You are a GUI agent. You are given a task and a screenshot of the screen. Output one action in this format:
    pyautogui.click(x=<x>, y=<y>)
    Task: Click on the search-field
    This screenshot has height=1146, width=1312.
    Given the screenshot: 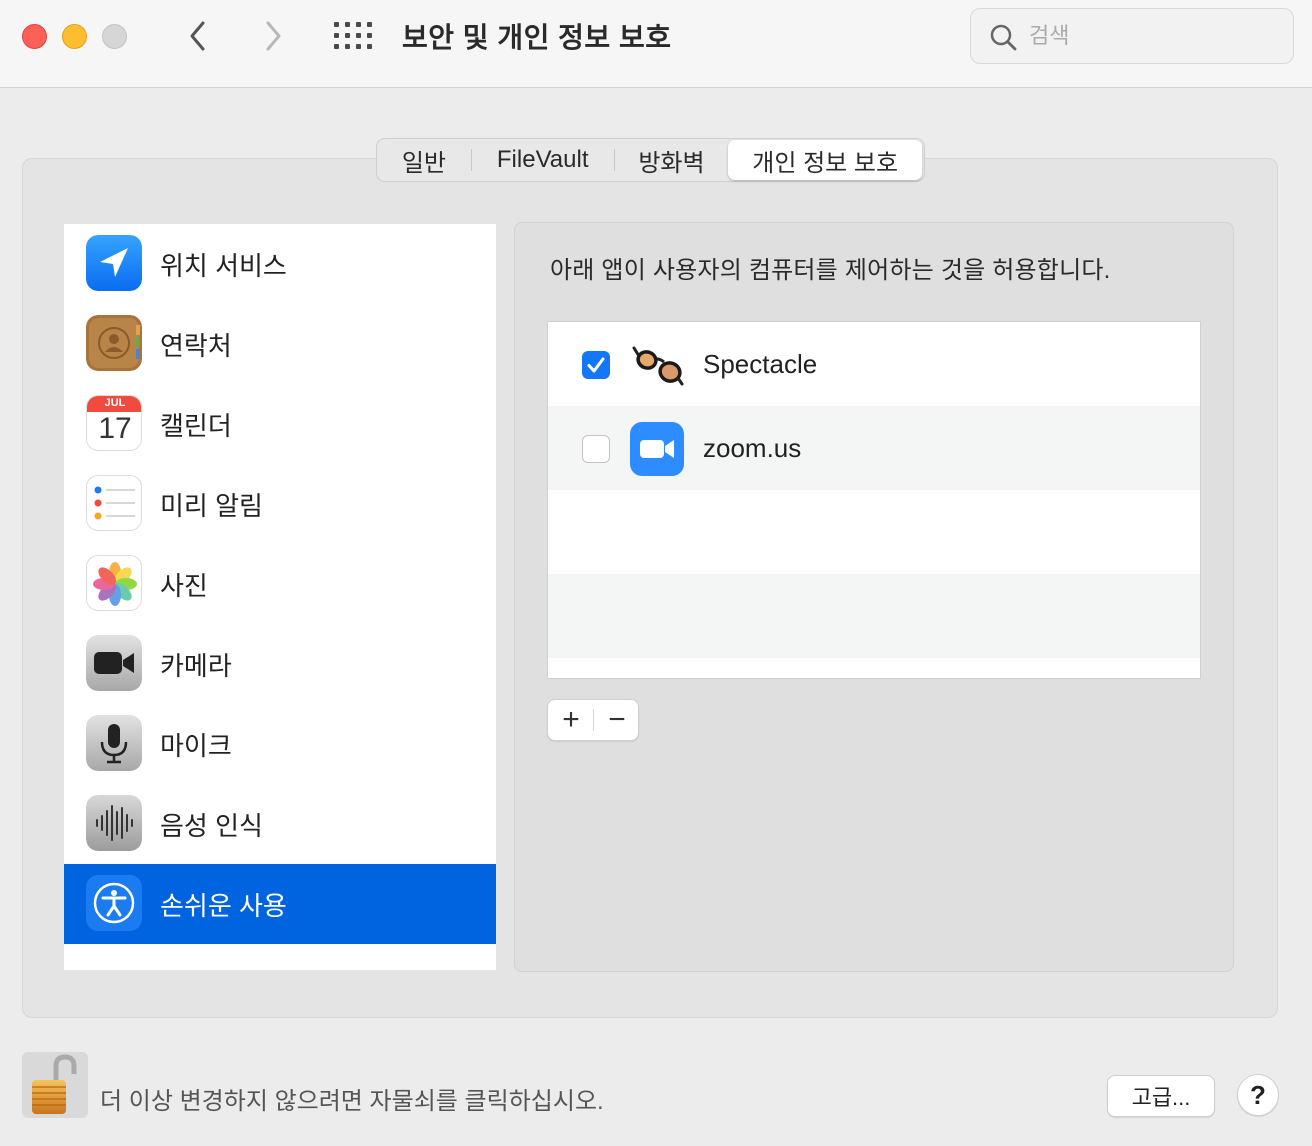 What is the action you would take?
    pyautogui.click(x=1132, y=36)
    